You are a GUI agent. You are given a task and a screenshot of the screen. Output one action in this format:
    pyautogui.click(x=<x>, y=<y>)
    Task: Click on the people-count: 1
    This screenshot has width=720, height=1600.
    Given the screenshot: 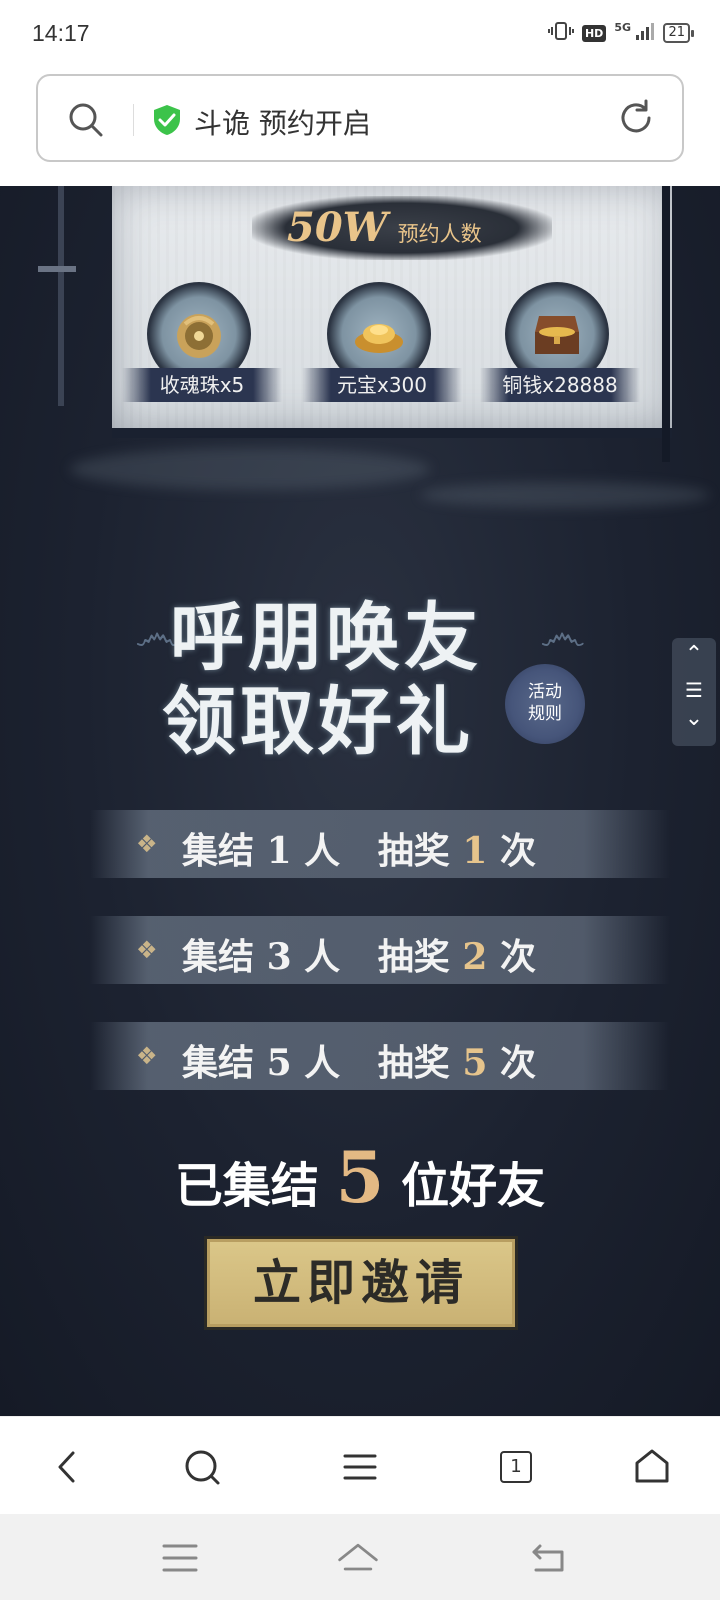 What is the action you would take?
    pyautogui.click(x=279, y=851)
    